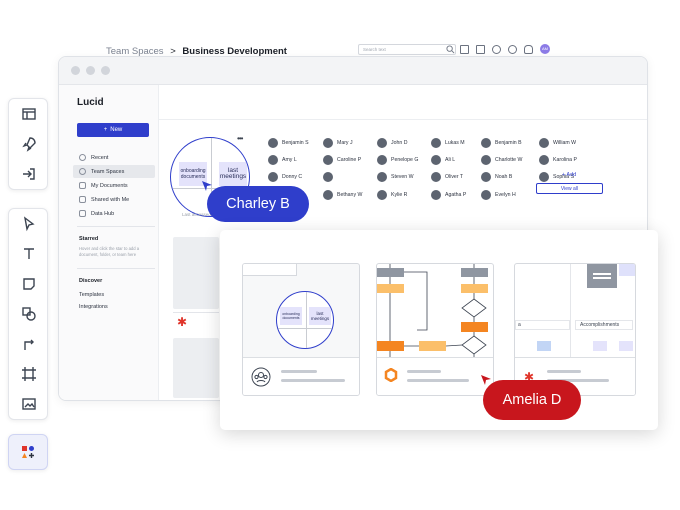 The image size is (680, 510). Describe the element at coordinates (288, 143) in the screenshot. I see `member-benjamin-s: Benjamin S` at that location.